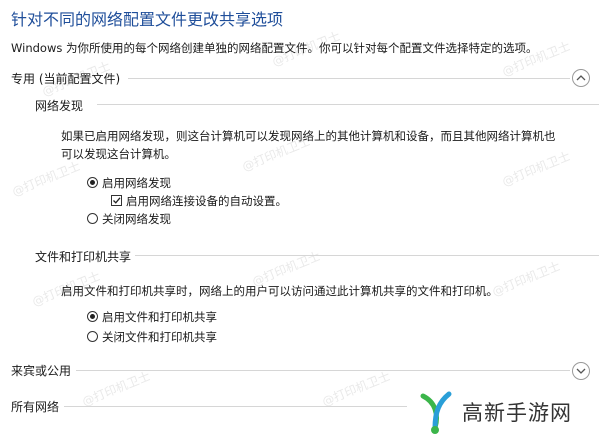 The height and width of the screenshot is (436, 600). Describe the element at coordinates (517, 413) in the screenshot. I see `site-logo-text: 高新手游网` at that location.